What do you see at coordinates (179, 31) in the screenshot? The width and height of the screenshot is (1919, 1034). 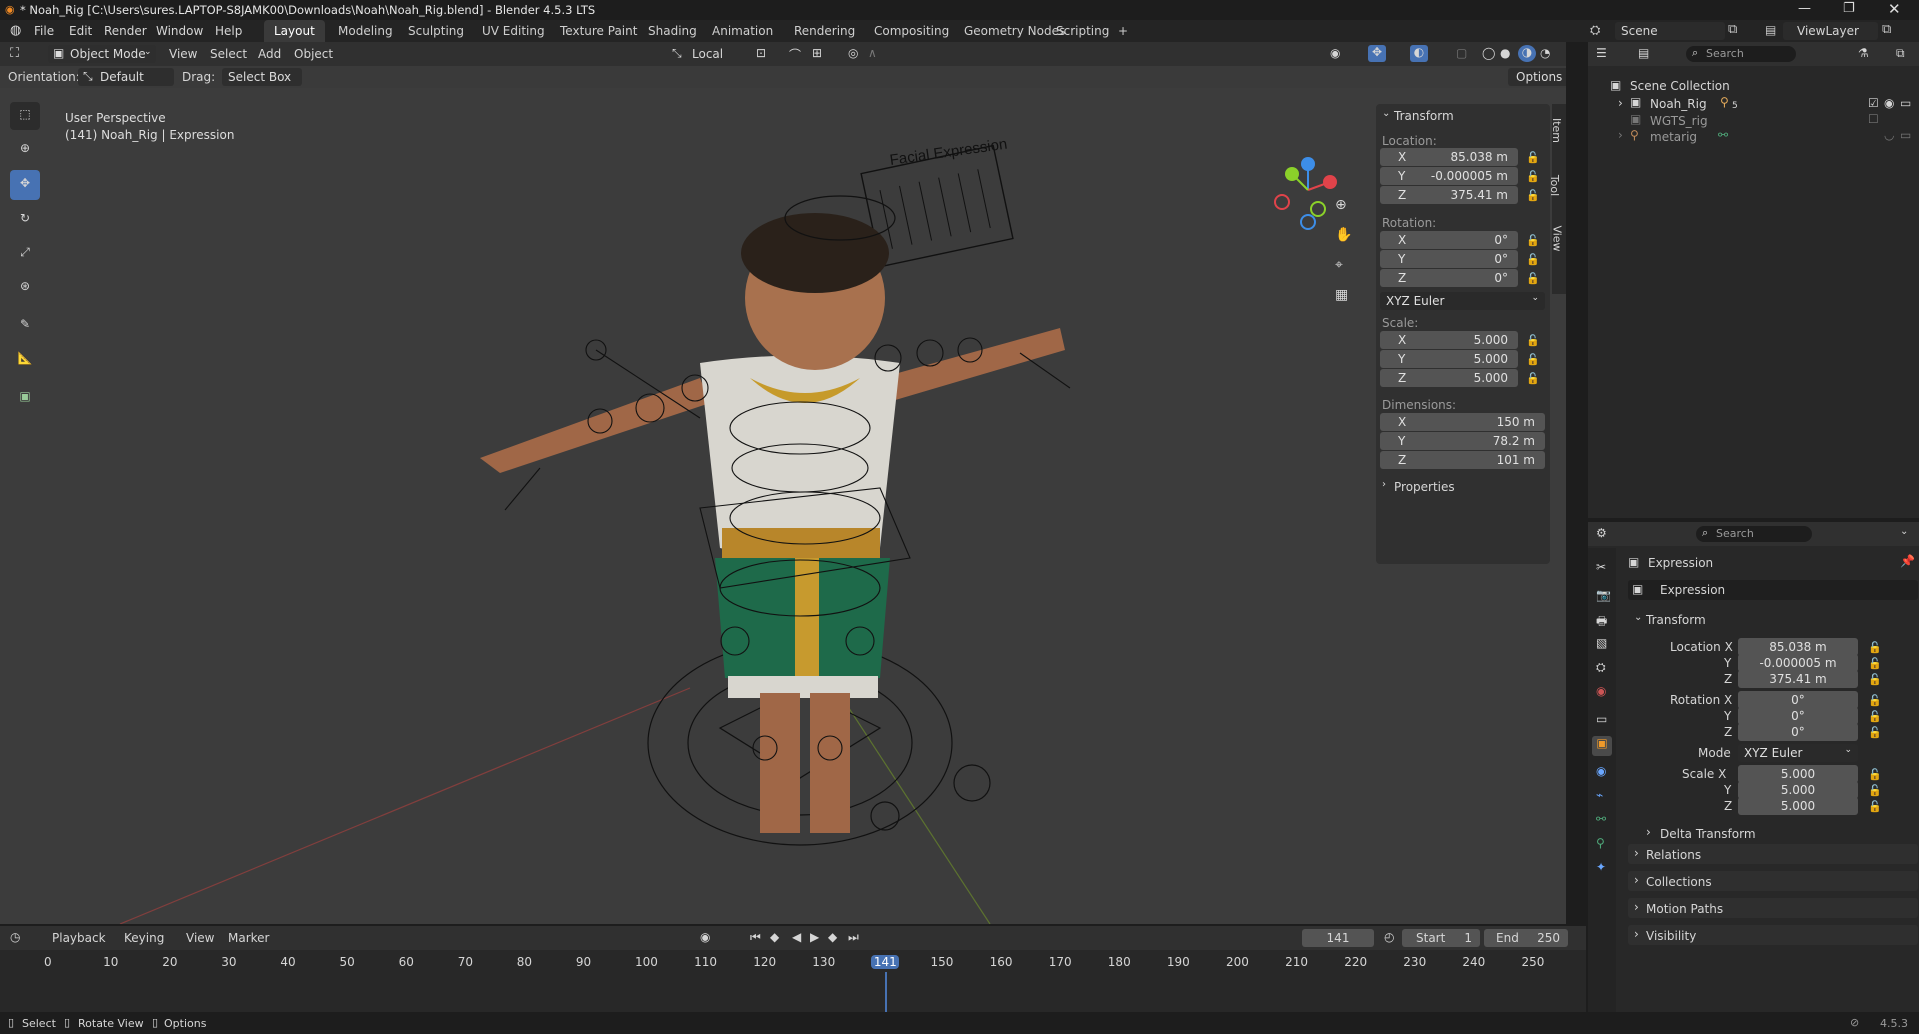 I see `menu-window: Window` at bounding box center [179, 31].